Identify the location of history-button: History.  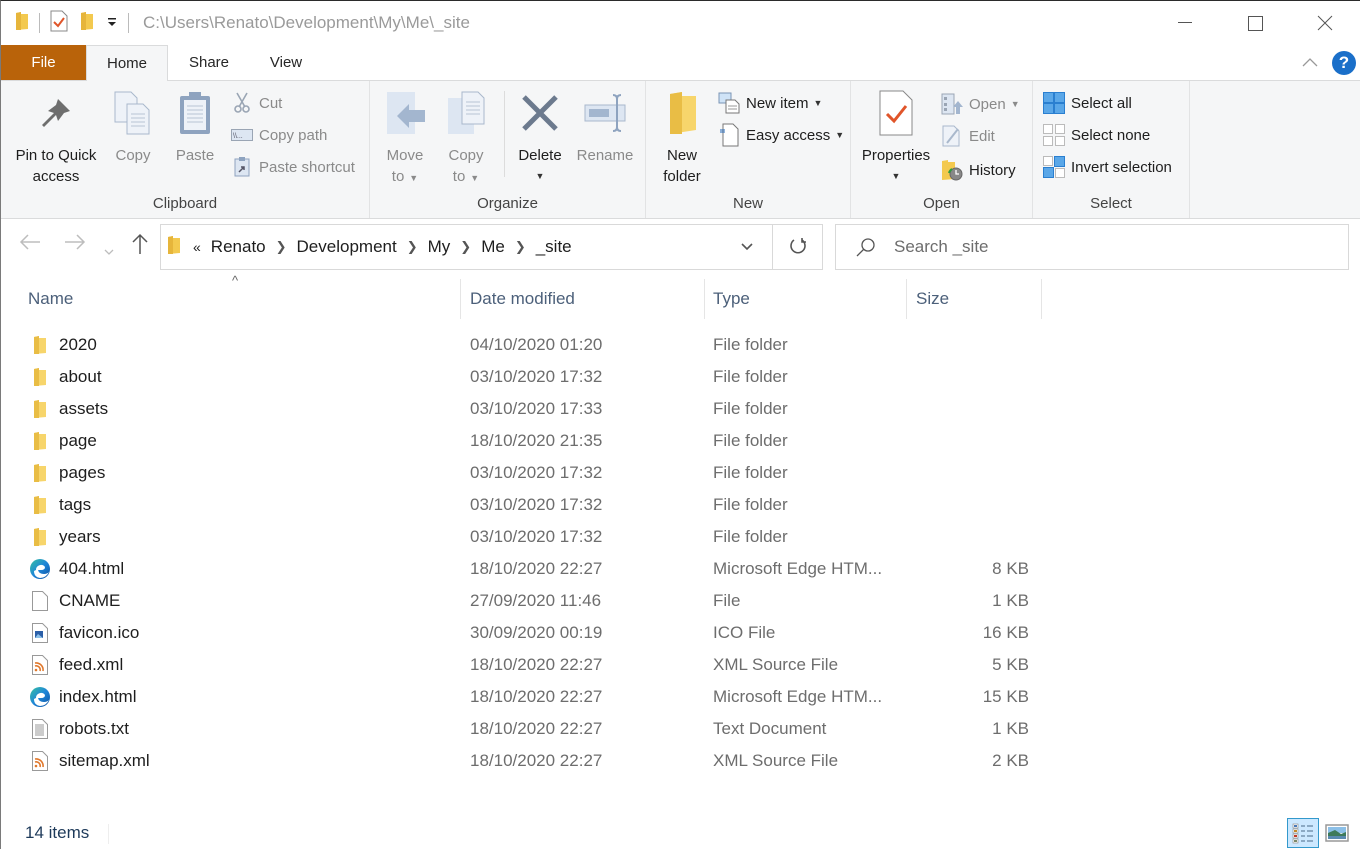
(978, 170).